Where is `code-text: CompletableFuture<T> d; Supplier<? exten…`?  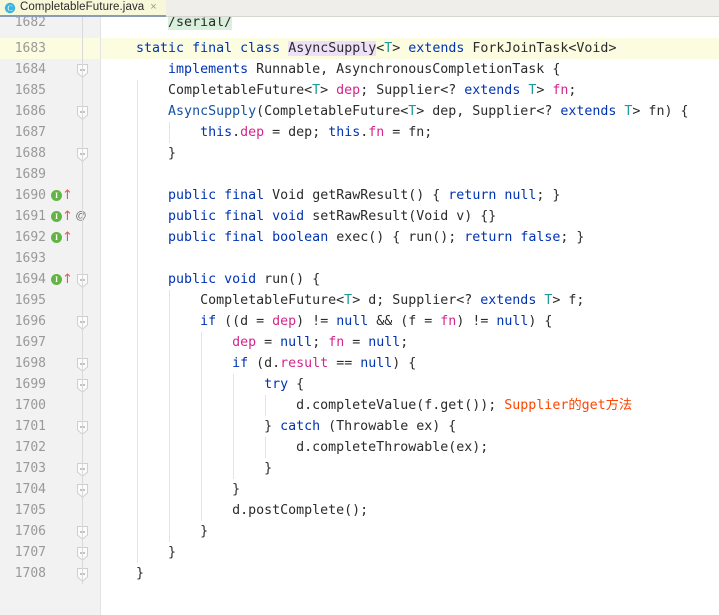 code-text: CompletableFuture<T> d; Supplier<? exten… is located at coordinates (344, 300).